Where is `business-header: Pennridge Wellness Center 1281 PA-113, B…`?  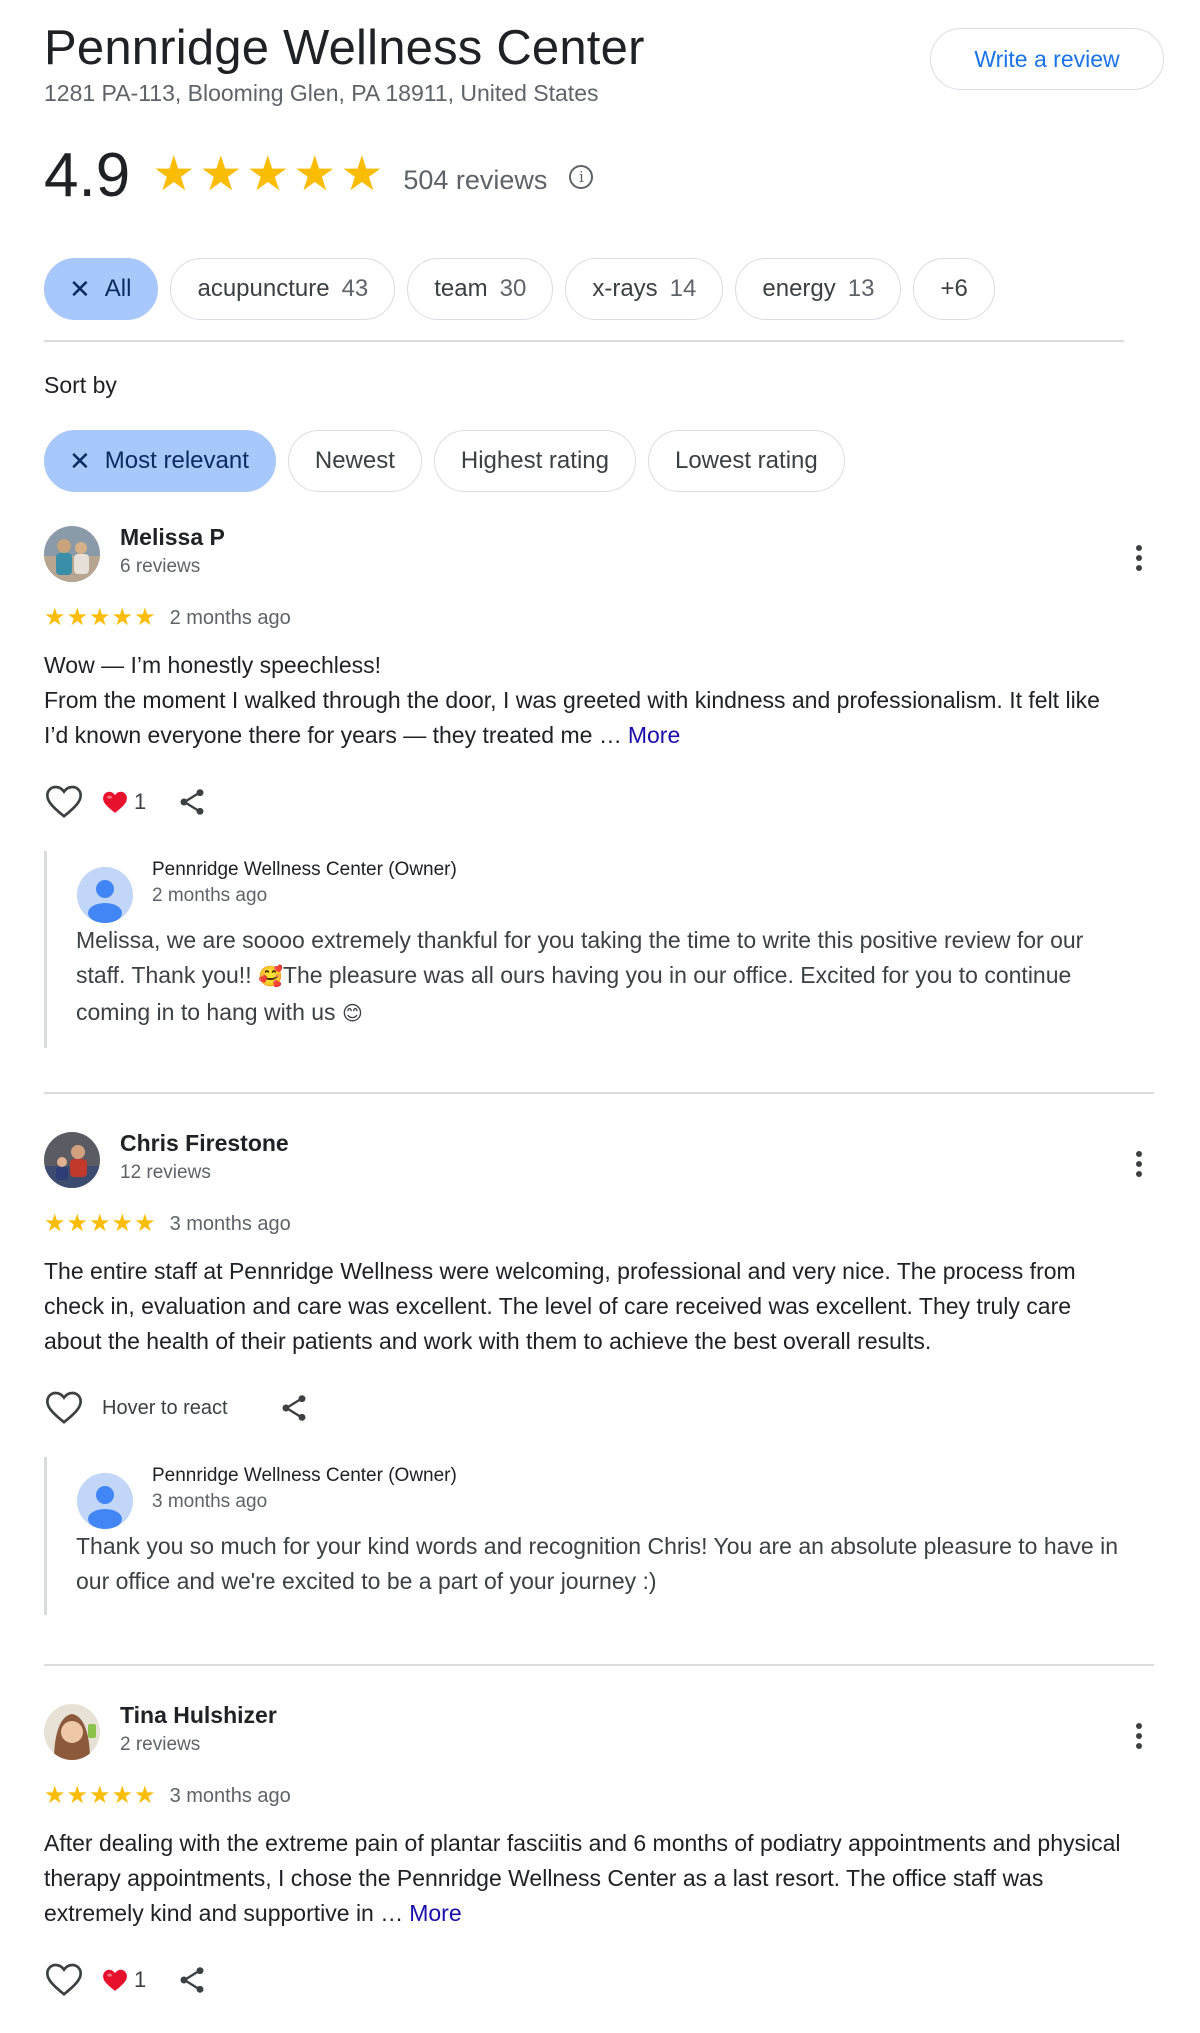 business-header: Pennridge Wellness Center 1281 PA-113, B… is located at coordinates (604, 68).